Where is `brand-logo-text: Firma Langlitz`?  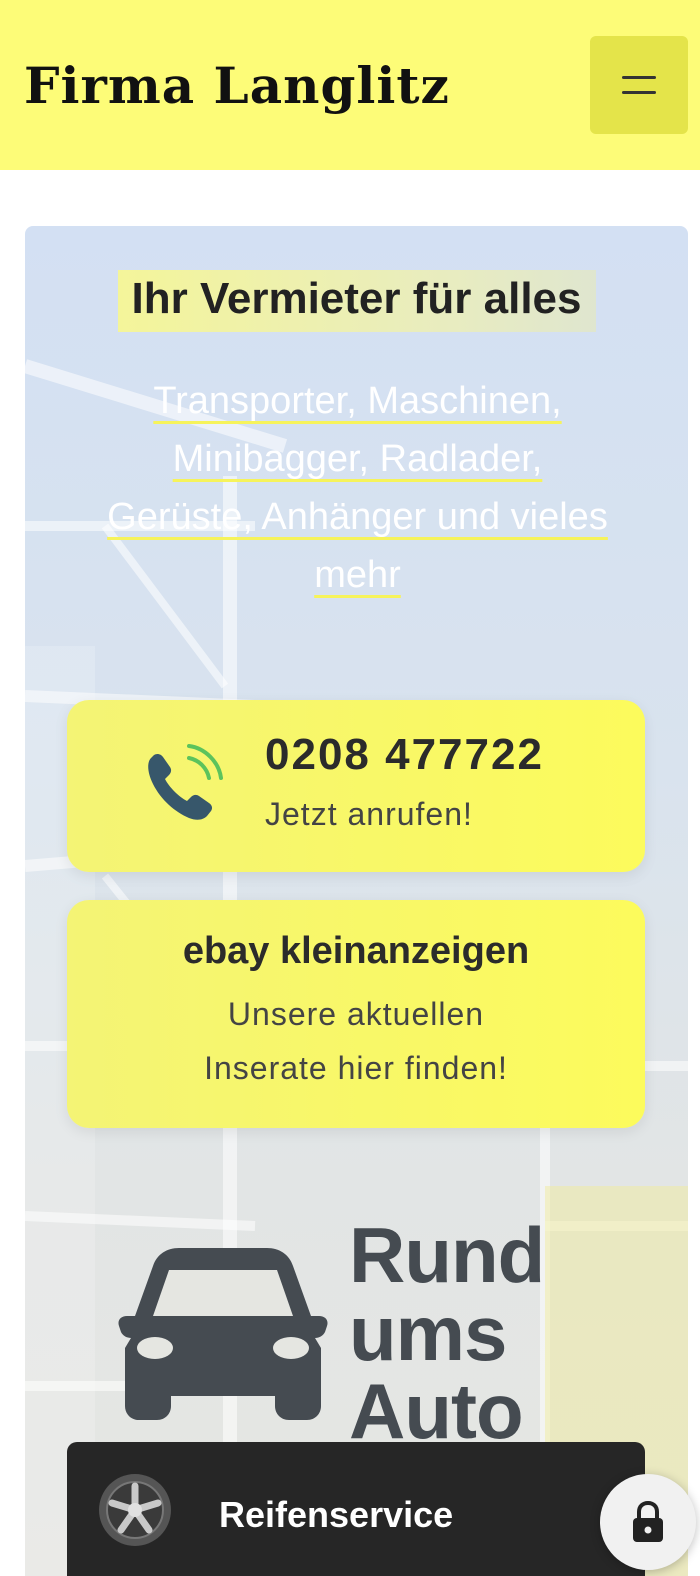
brand-logo-text: Firma Langlitz is located at coordinates (237, 85).